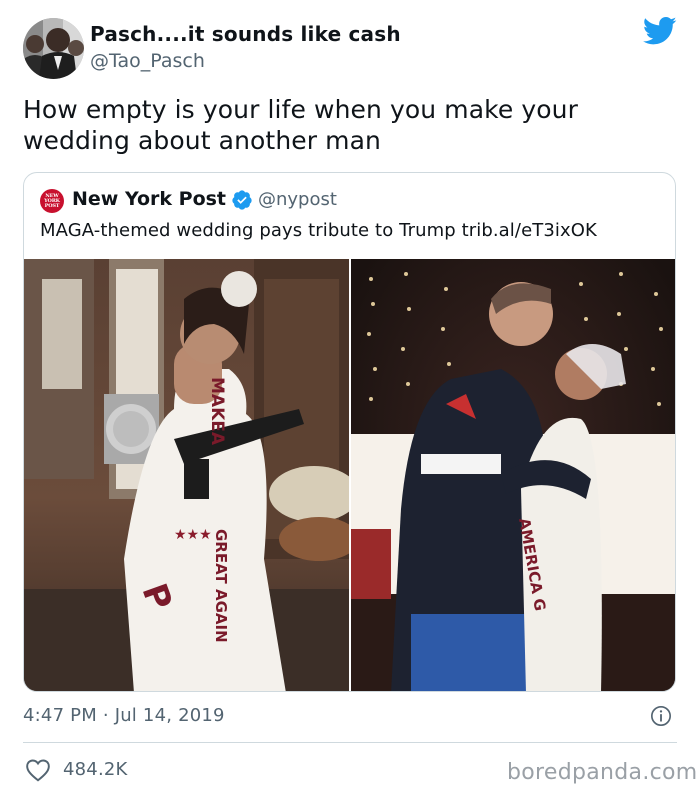 The height and width of the screenshot is (797, 700). Describe the element at coordinates (95, 769) in the screenshot. I see `like-count: 484.2K` at that location.